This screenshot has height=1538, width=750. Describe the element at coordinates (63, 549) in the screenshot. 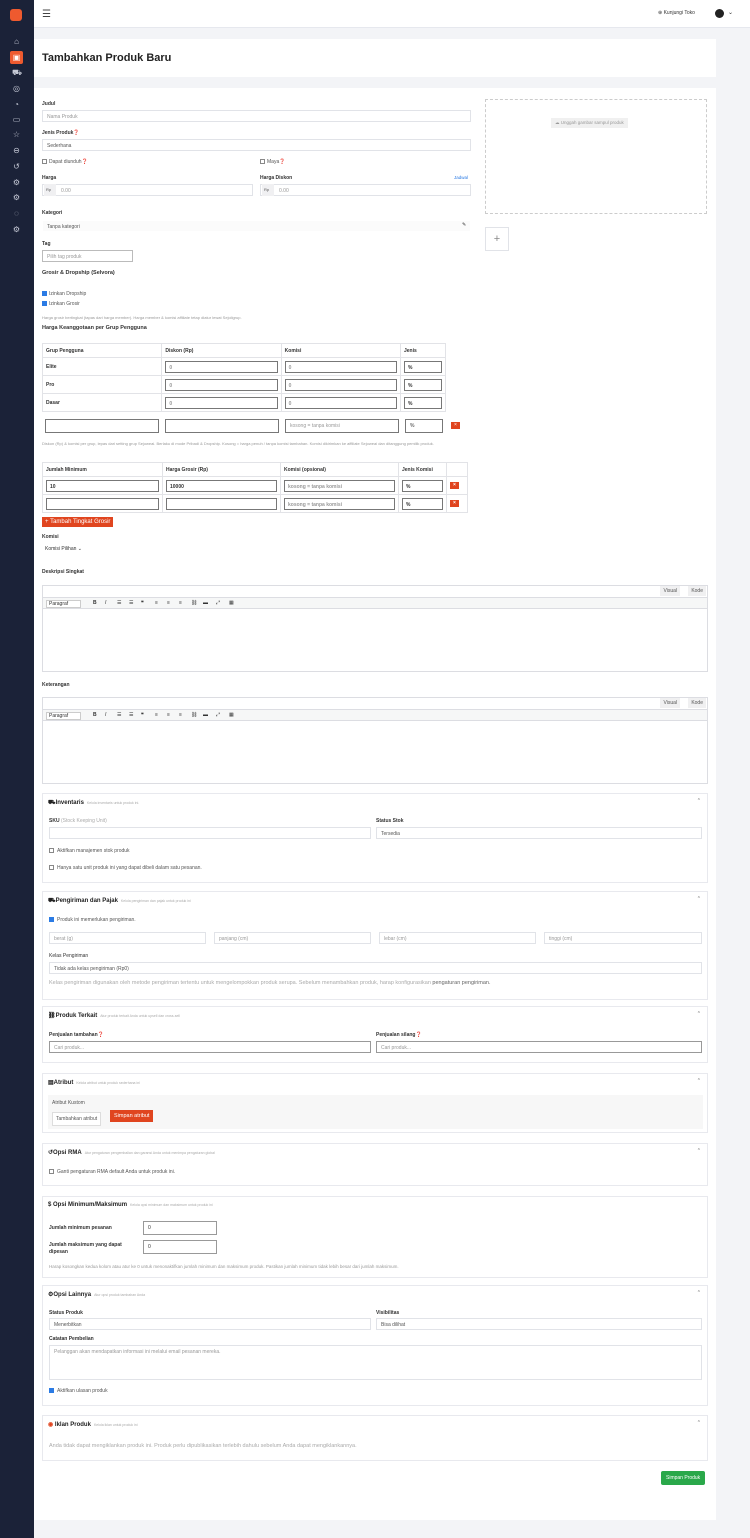

I see `commission-select: Komisi Pilihan ⌄` at that location.